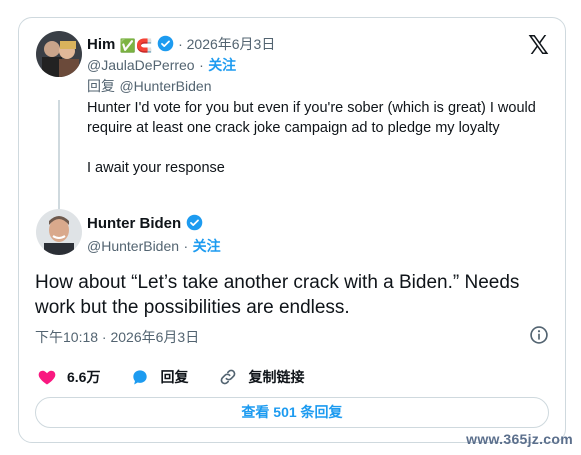  I want to click on reply-text-paragraph-2: I await your response, so click(156, 168).